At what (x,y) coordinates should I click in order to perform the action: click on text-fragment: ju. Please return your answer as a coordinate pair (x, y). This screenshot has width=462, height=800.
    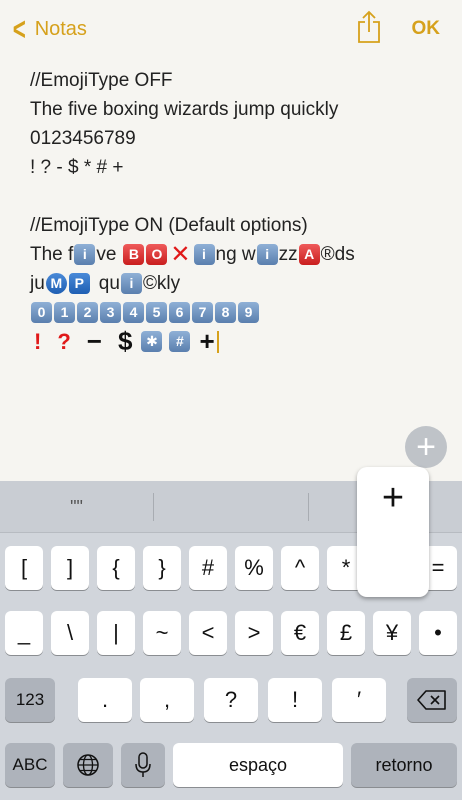
    Looking at the image, I should click on (37, 283).